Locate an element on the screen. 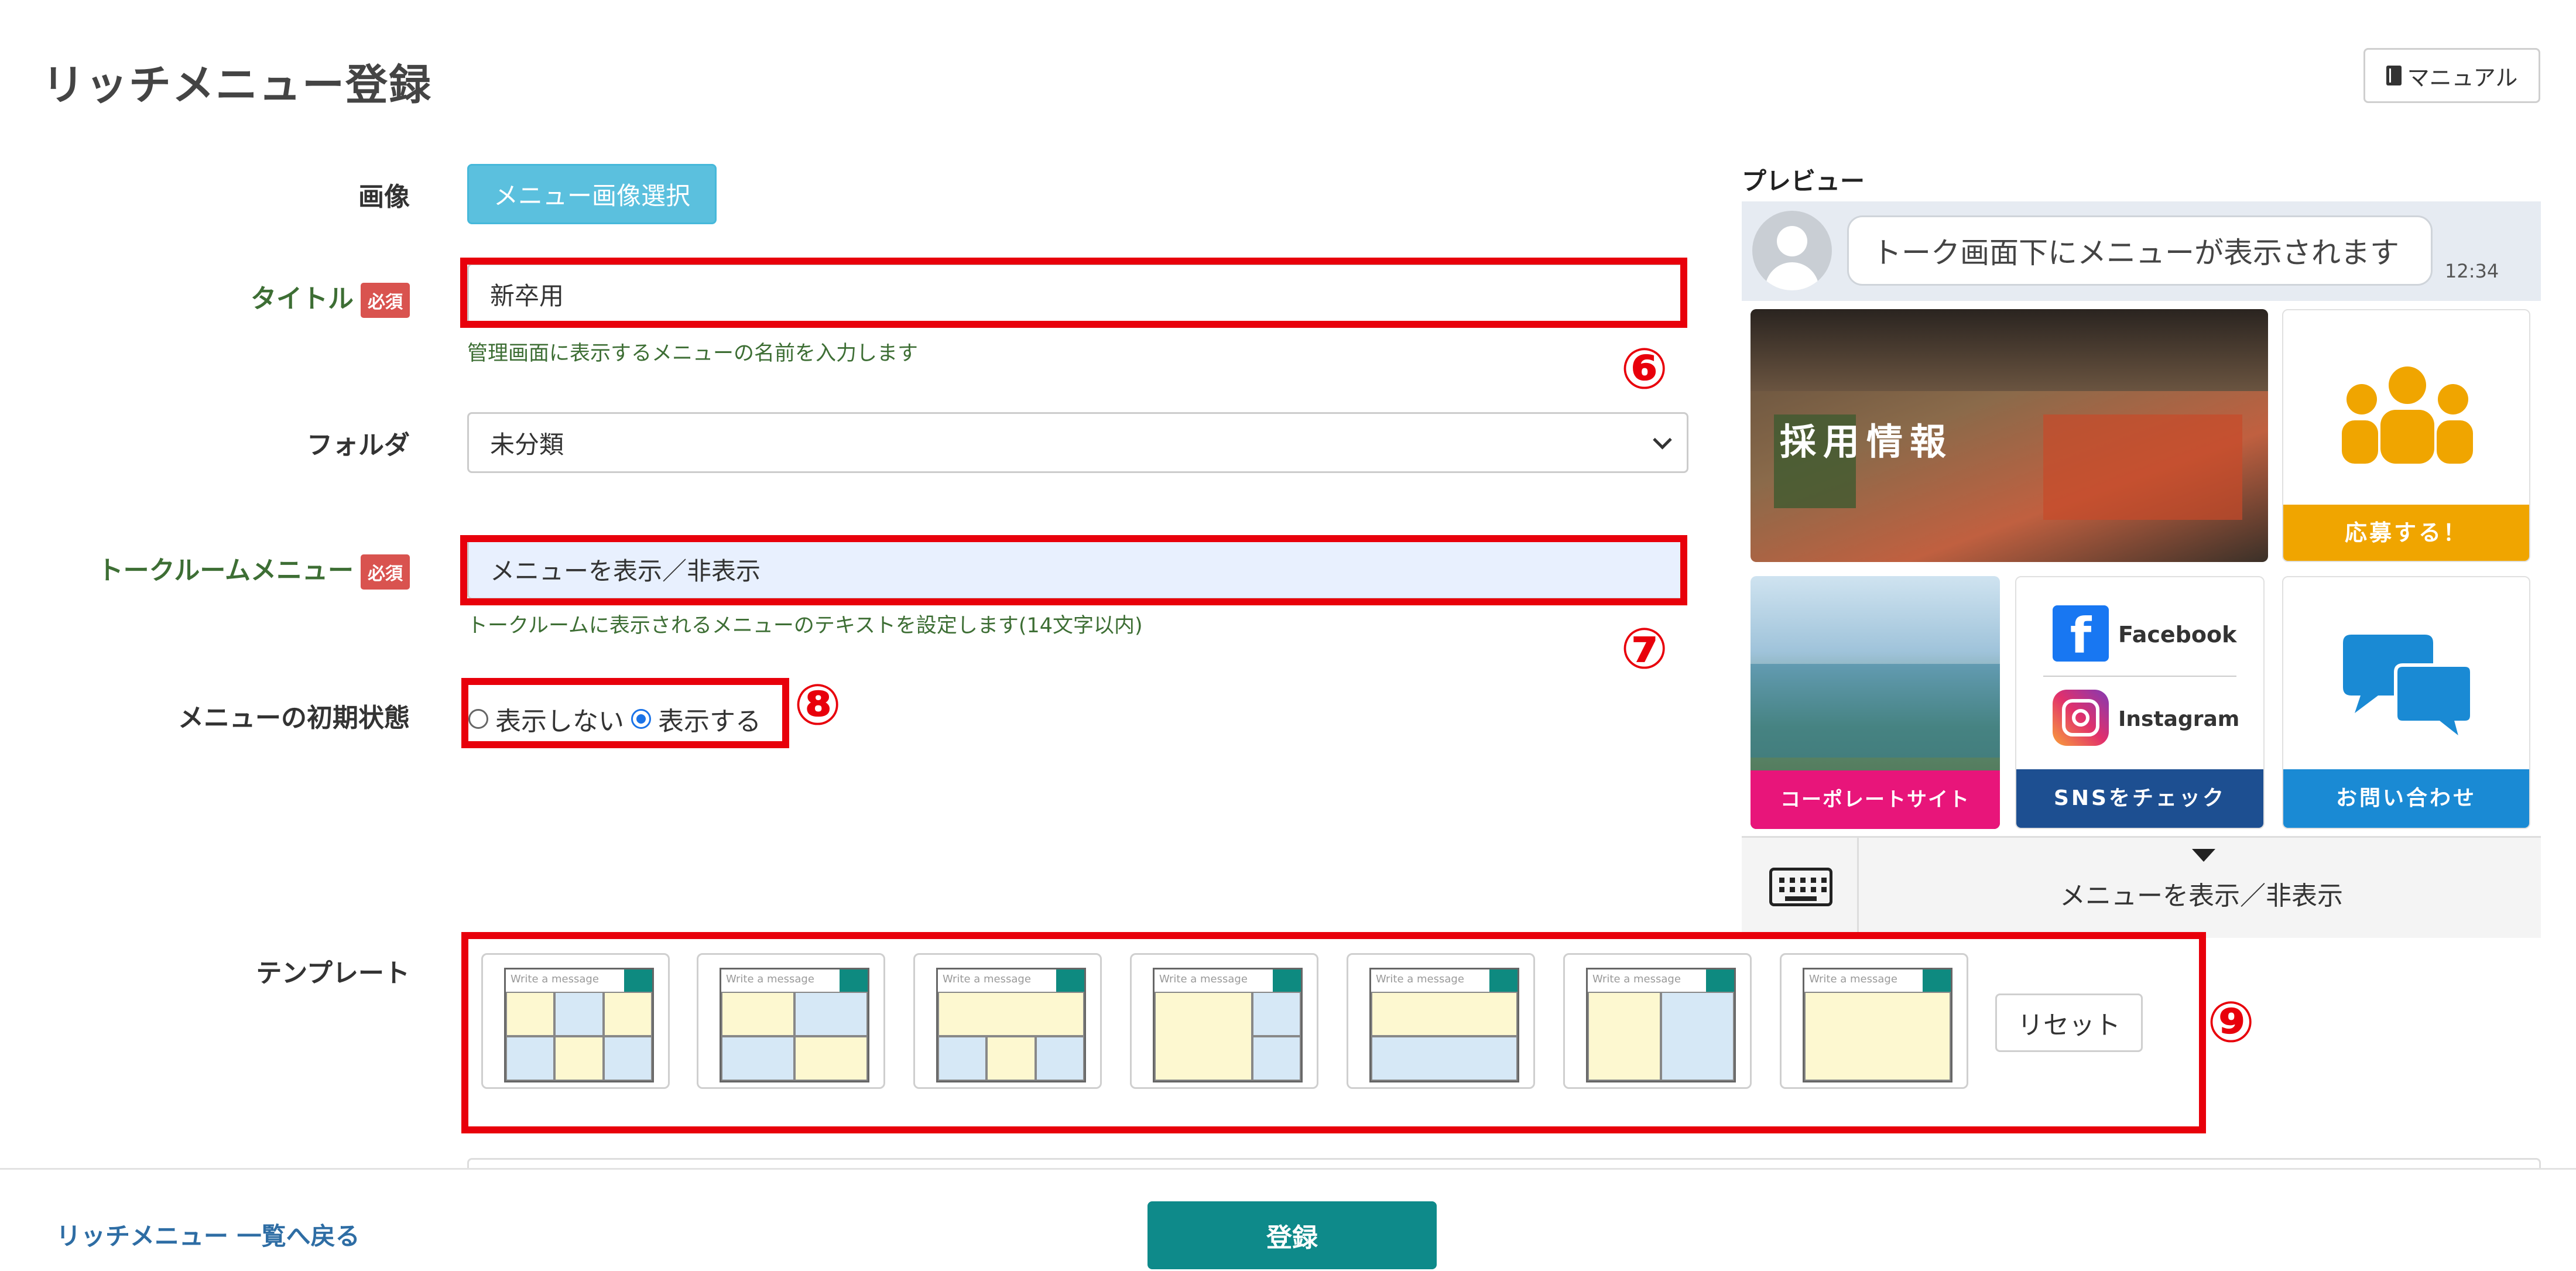 The height and width of the screenshot is (1271, 2576). triangle-down-icon is located at coordinates (2203, 855).